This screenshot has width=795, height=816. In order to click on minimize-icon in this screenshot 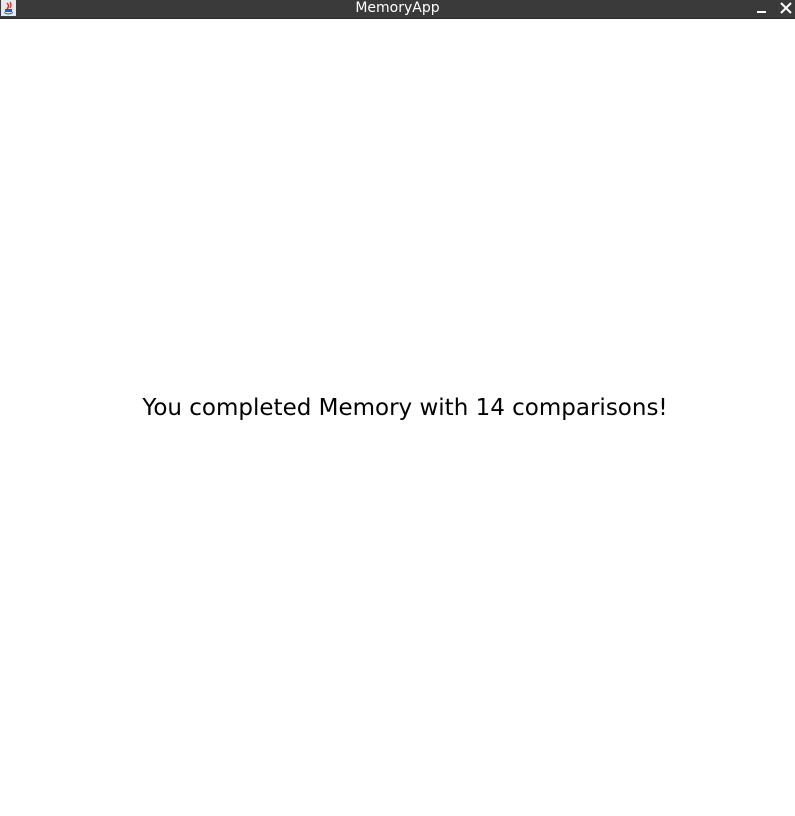, I will do `click(761, 12)`.